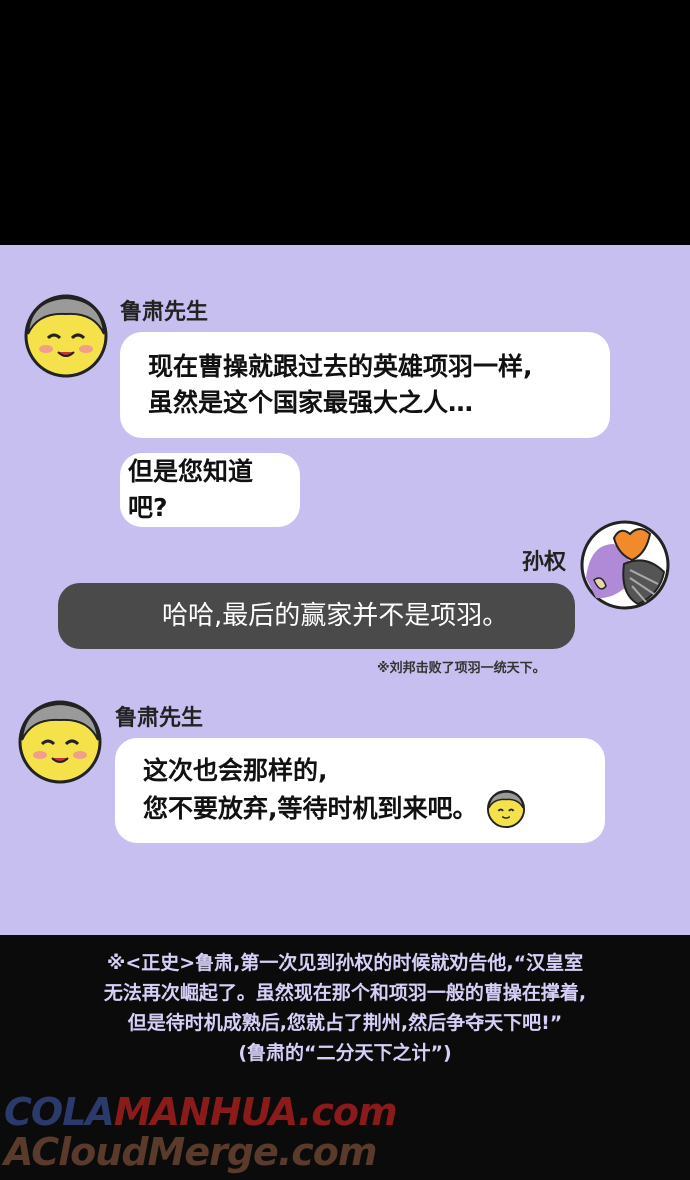  Describe the element at coordinates (235, 770) in the screenshot. I see `bubble-line: 这次也会那样的,` at that location.